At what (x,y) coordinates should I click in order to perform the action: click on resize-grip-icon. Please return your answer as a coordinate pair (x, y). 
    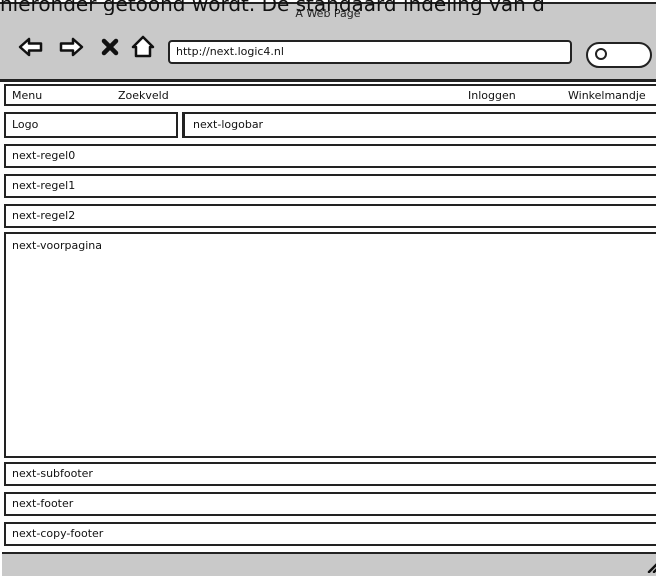
    Looking at the image, I should click on (651, 566).